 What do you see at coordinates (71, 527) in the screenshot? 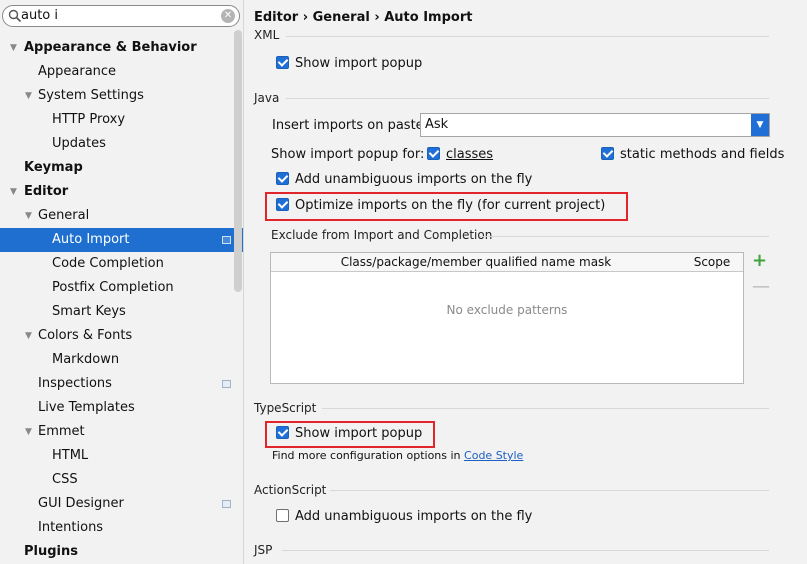
I see `tree-item-label: Intentions` at bounding box center [71, 527].